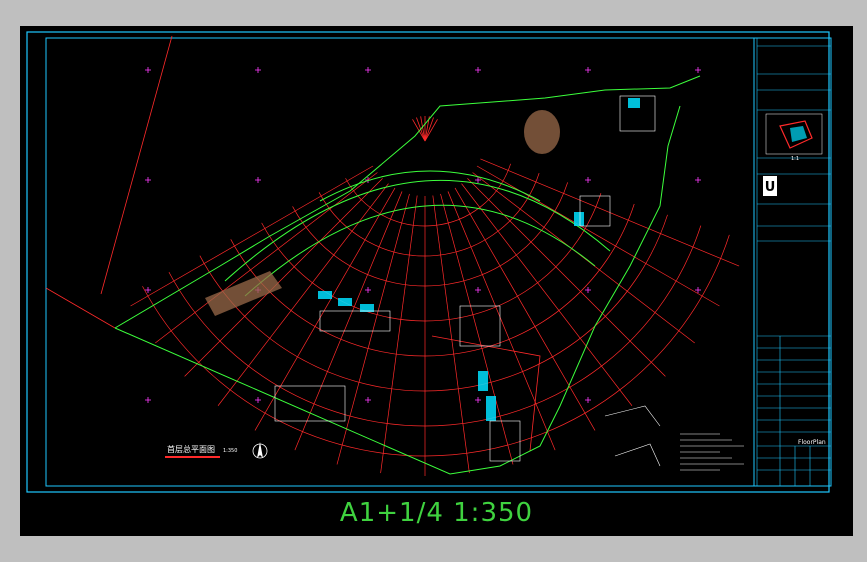 This screenshot has width=867, height=562. What do you see at coordinates (674, 438) in the screenshot?
I see `notes-legend` at bounding box center [674, 438].